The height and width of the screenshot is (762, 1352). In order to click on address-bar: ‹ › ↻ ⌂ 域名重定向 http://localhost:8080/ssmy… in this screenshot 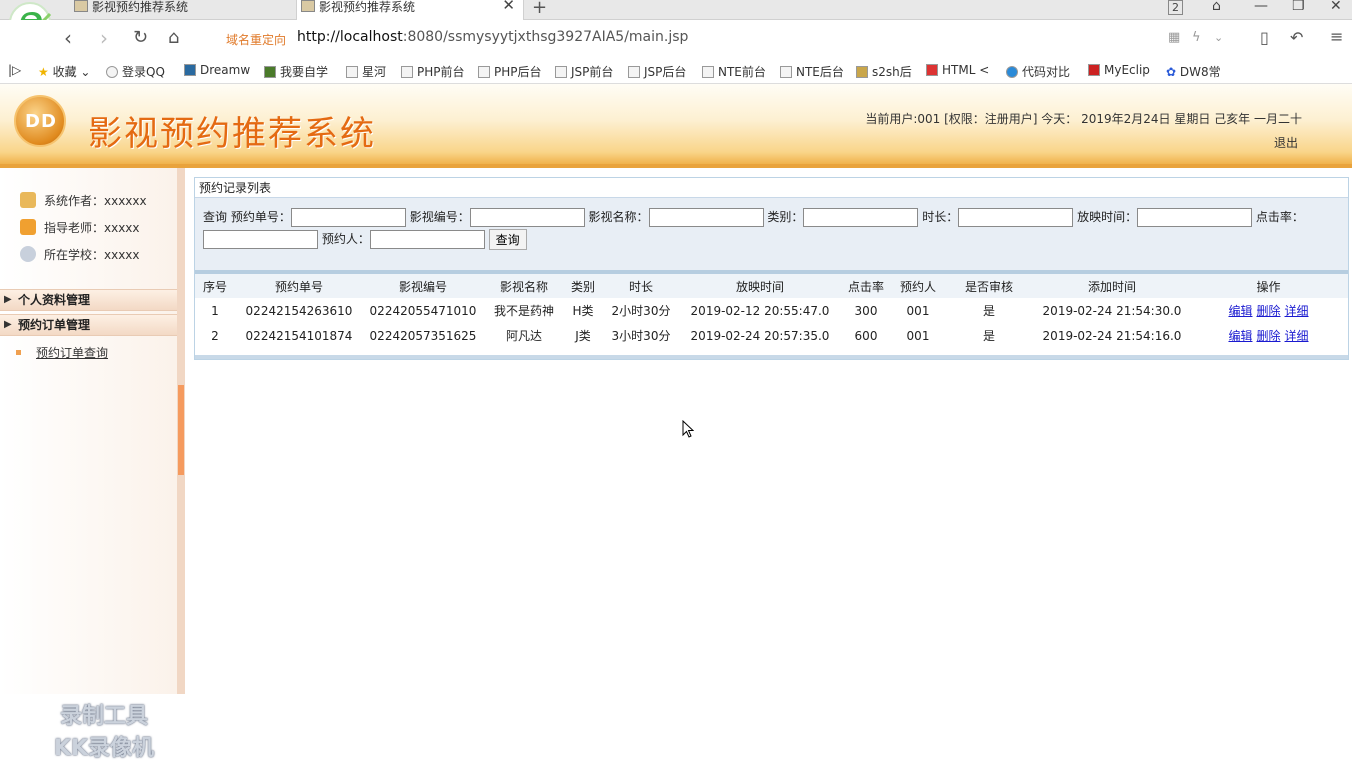, I will do `click(676, 39)`.